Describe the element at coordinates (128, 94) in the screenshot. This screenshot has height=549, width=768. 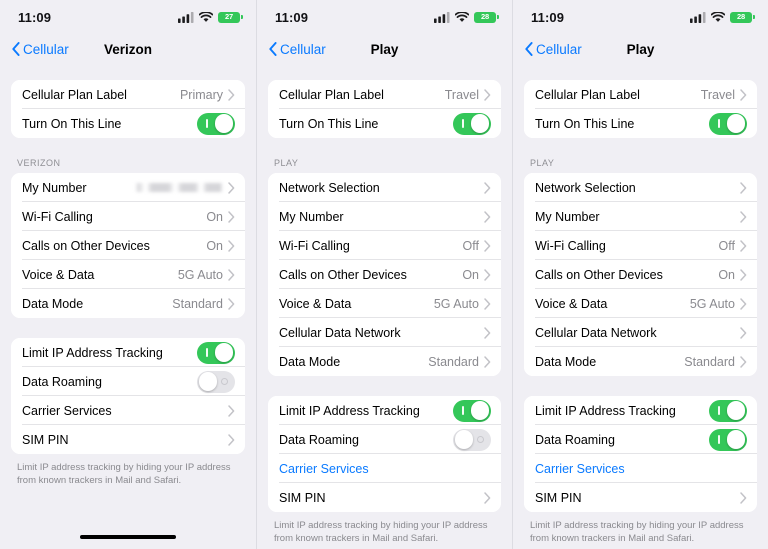
I see `list-row: Cellular Plan Label Primary` at that location.